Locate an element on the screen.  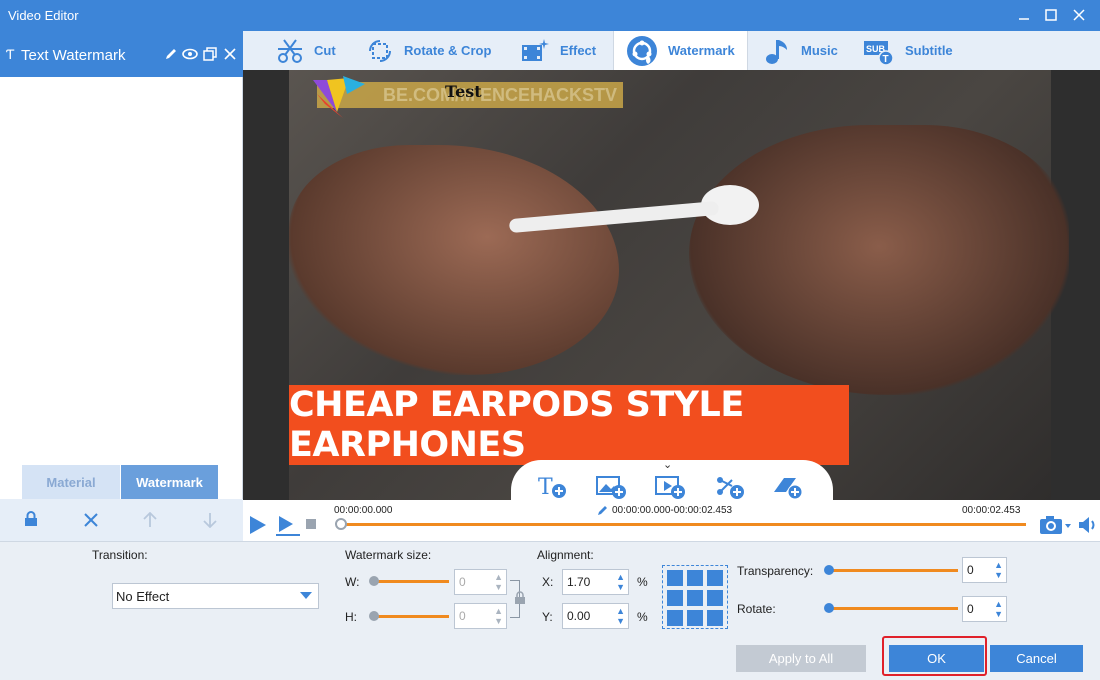
stop-icon is located at coordinates (311, 524).